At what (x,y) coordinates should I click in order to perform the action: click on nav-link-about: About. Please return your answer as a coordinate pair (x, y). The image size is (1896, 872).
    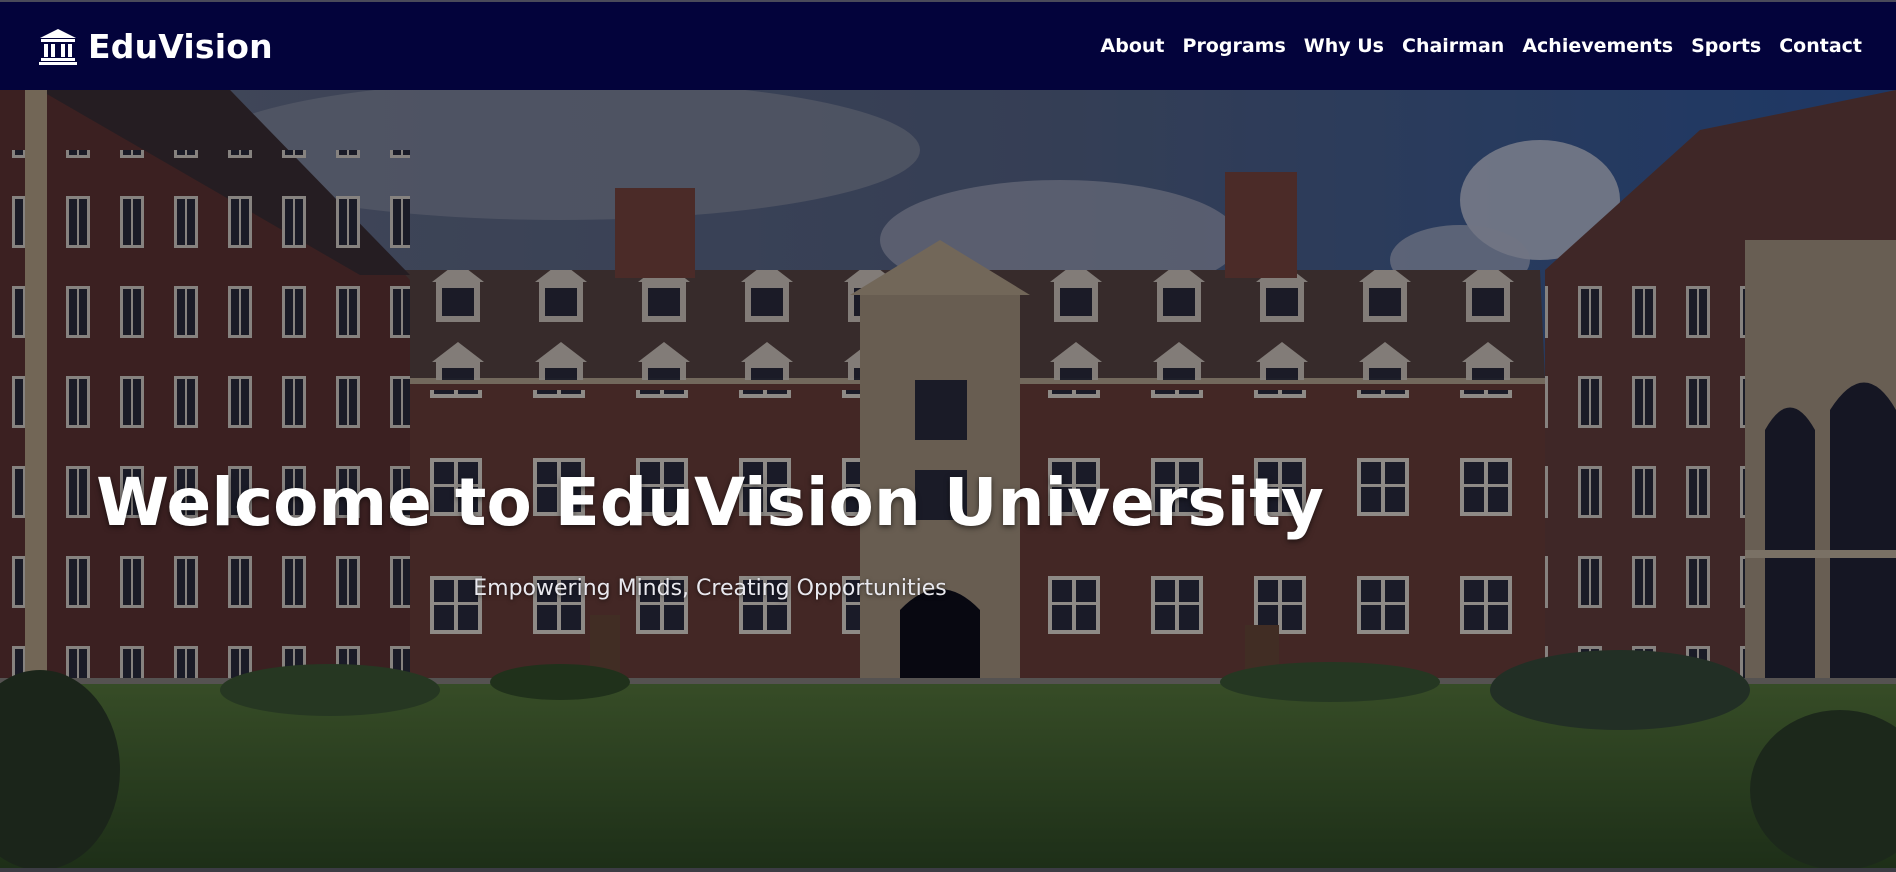
    Looking at the image, I should click on (1133, 46).